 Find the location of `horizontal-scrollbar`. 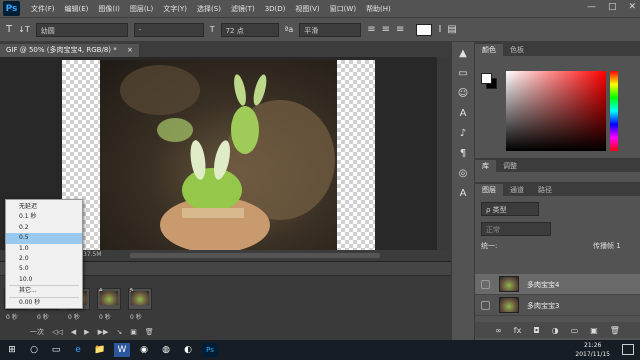

horizontal-scrollbar is located at coordinates (255, 255).